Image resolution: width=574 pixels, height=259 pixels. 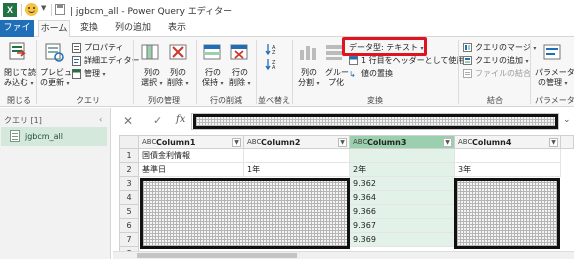 I want to click on tab-transform: 変換, so click(x=89, y=28).